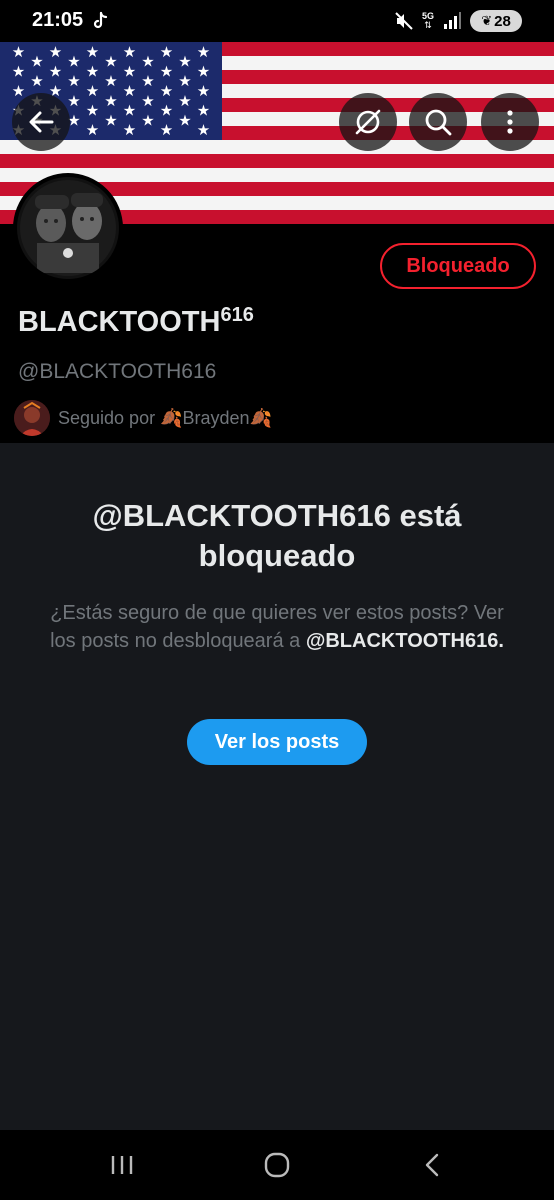 The width and height of the screenshot is (554, 1200). I want to click on network-indicator: 5G ⇅, so click(428, 21).